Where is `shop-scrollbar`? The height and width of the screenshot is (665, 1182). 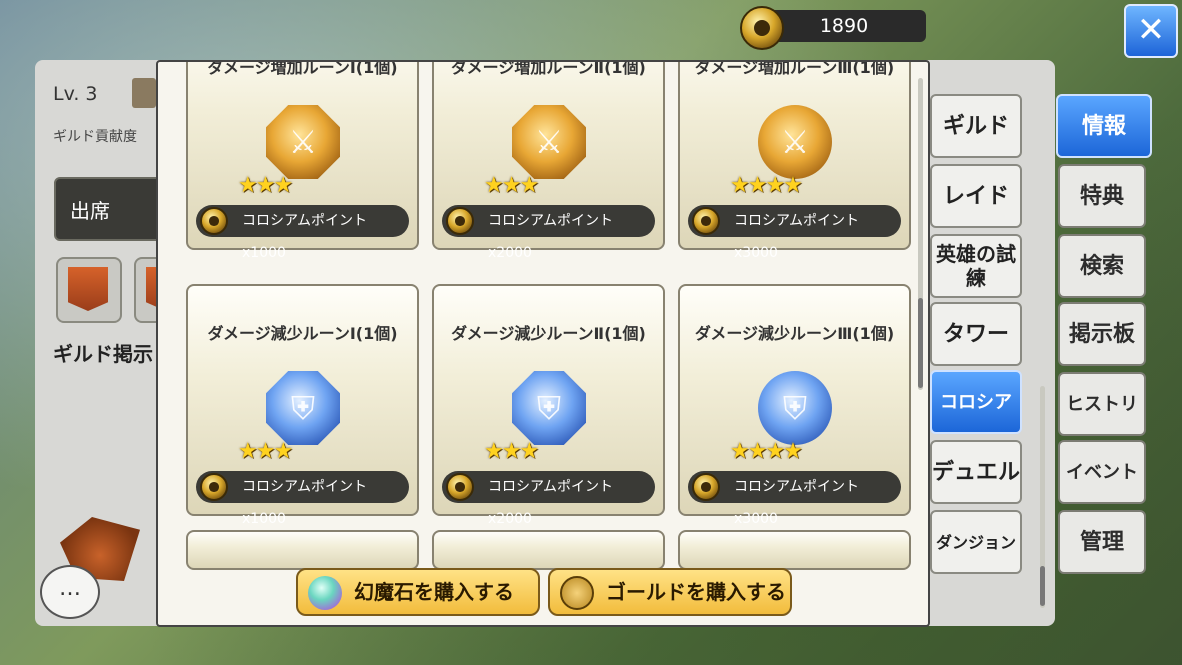 shop-scrollbar is located at coordinates (920, 234).